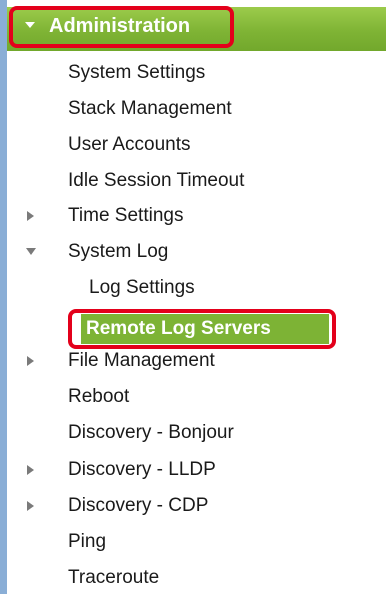 Image resolution: width=386 pixels, height=594 pixels. What do you see at coordinates (113, 578) in the screenshot?
I see `menu-item-traceroute: Traceroute` at bounding box center [113, 578].